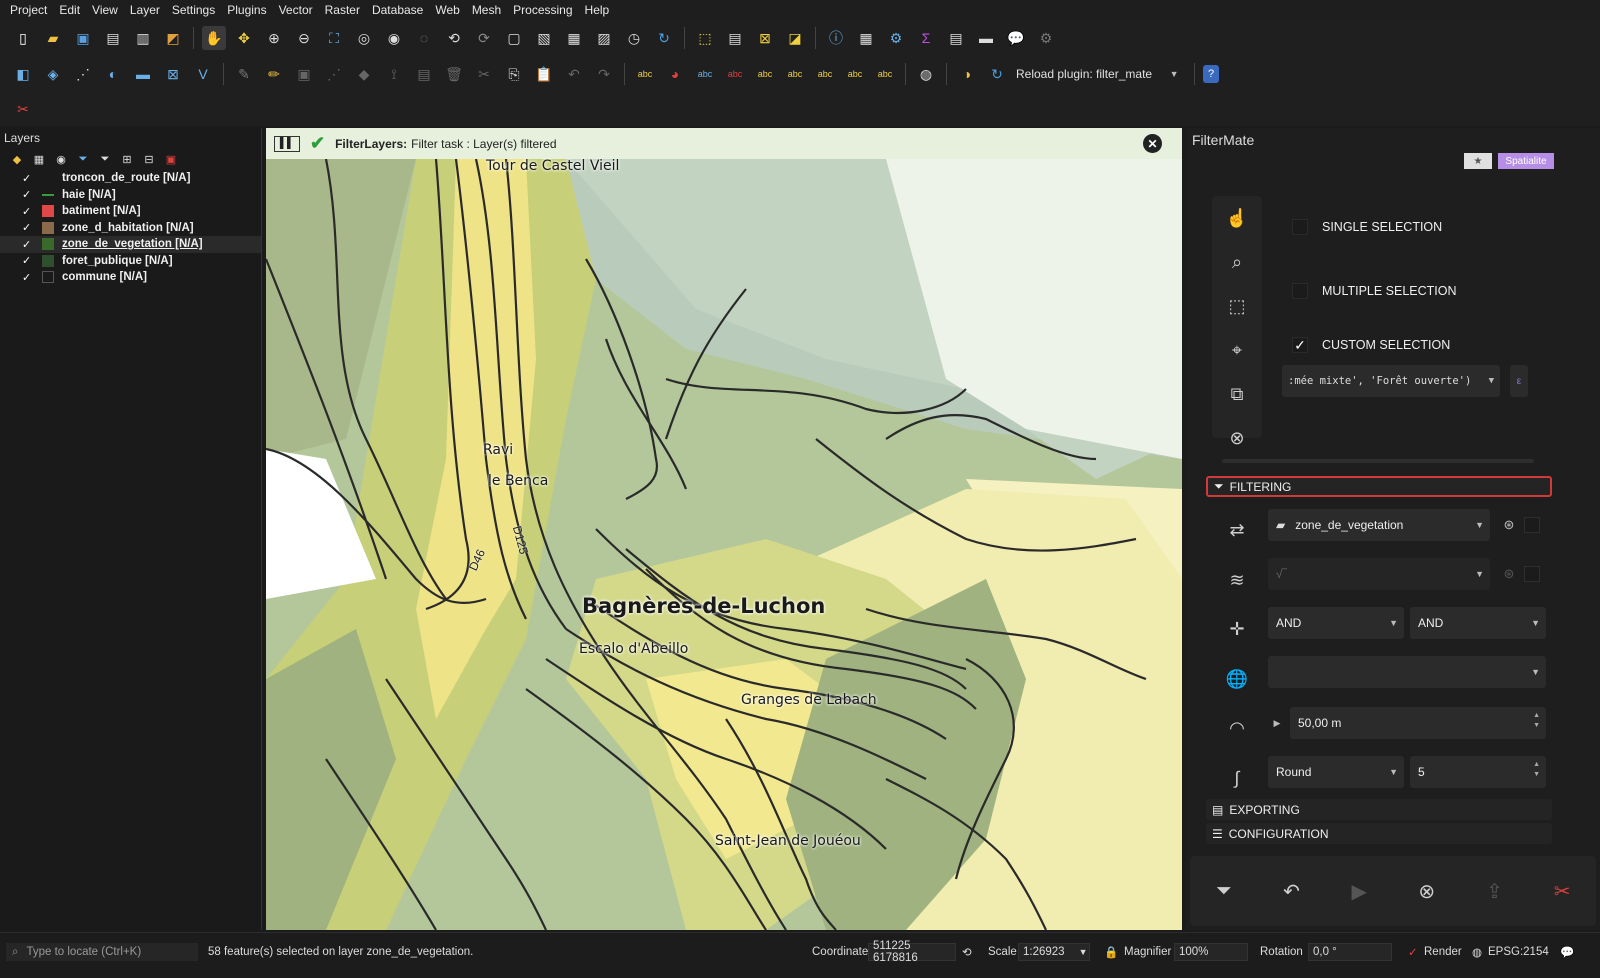 This screenshot has width=1600, height=978. What do you see at coordinates (1237, 581) in the screenshot?
I see `layers-to-filter-icon: ≋` at bounding box center [1237, 581].